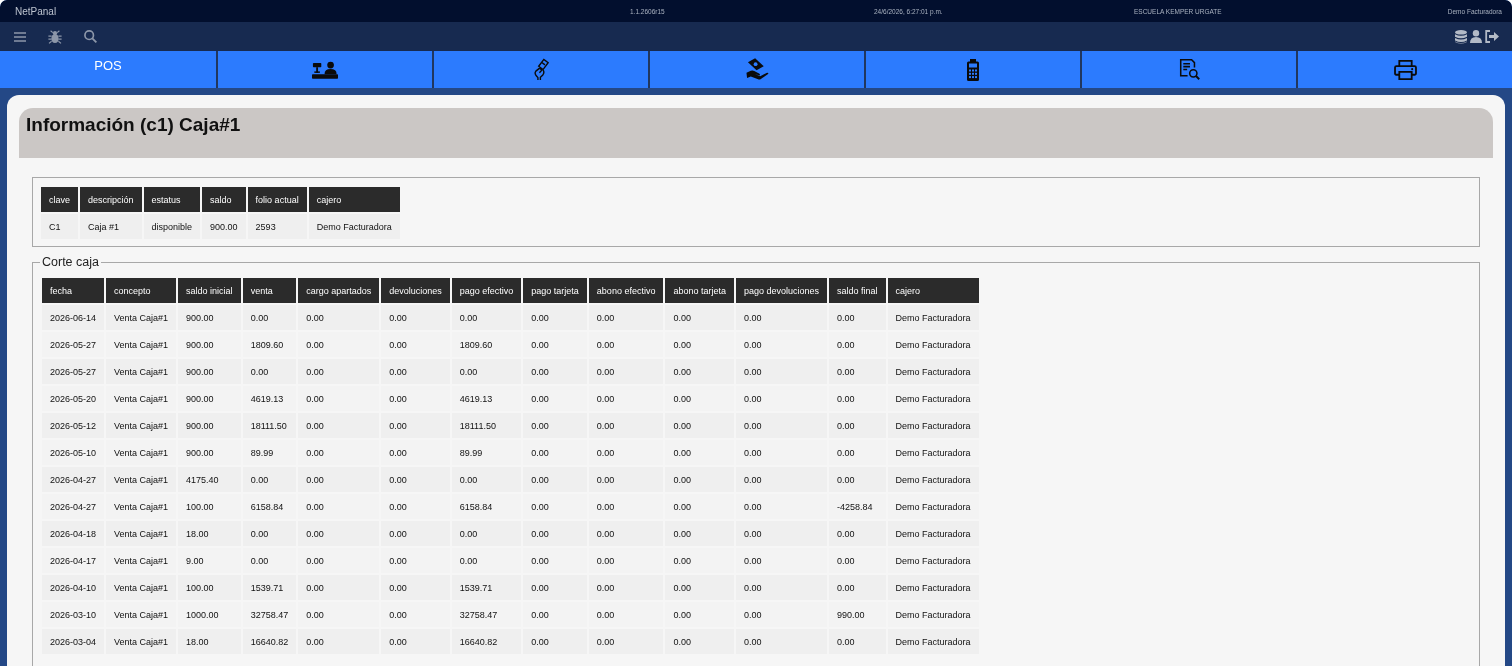 Image resolution: width=1512 pixels, height=666 pixels. What do you see at coordinates (277, 199) in the screenshot?
I see `column-header: folio actual` at bounding box center [277, 199].